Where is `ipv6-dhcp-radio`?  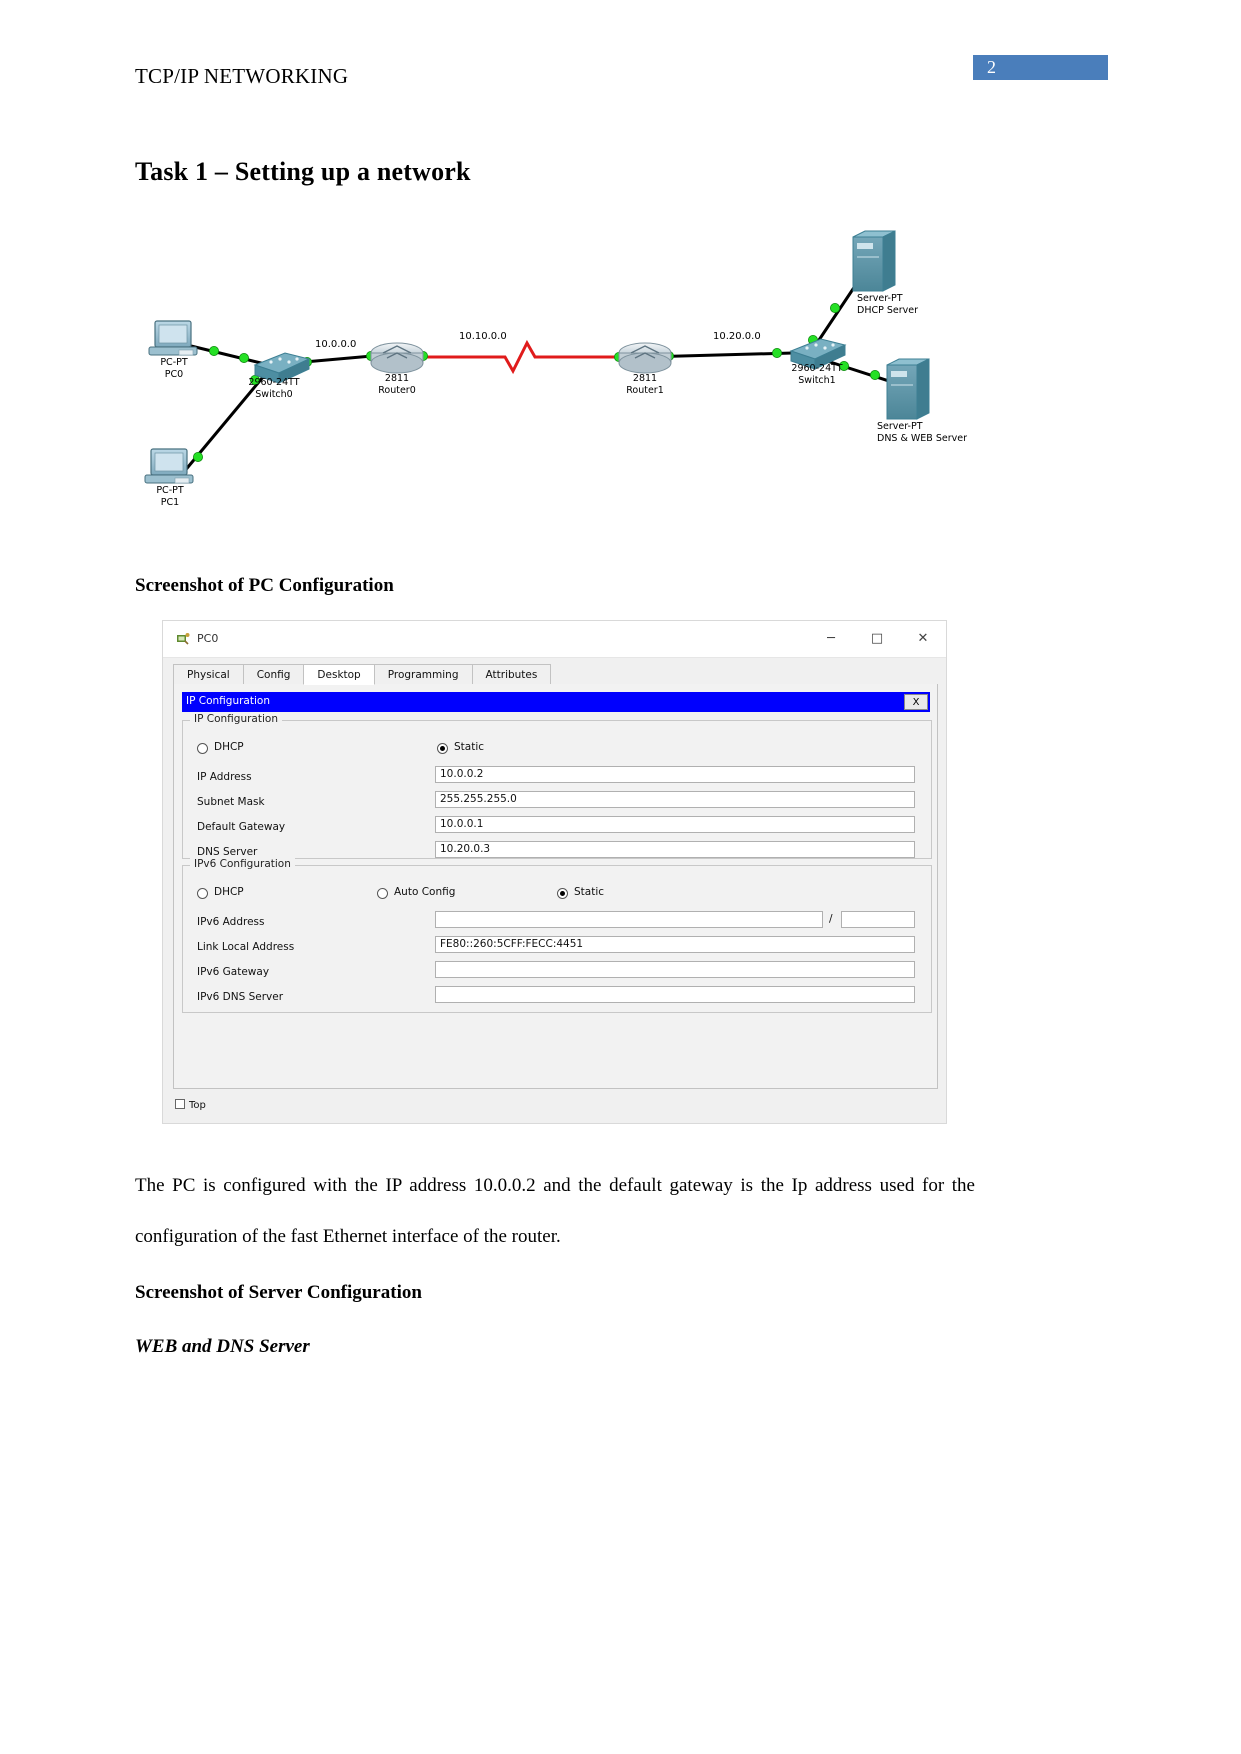 ipv6-dhcp-radio is located at coordinates (202, 893).